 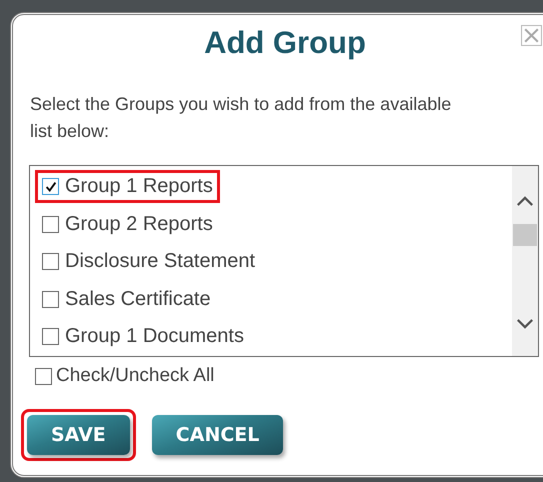 What do you see at coordinates (148, 261) in the screenshot?
I see `group-option: Disclosure Statement` at bounding box center [148, 261].